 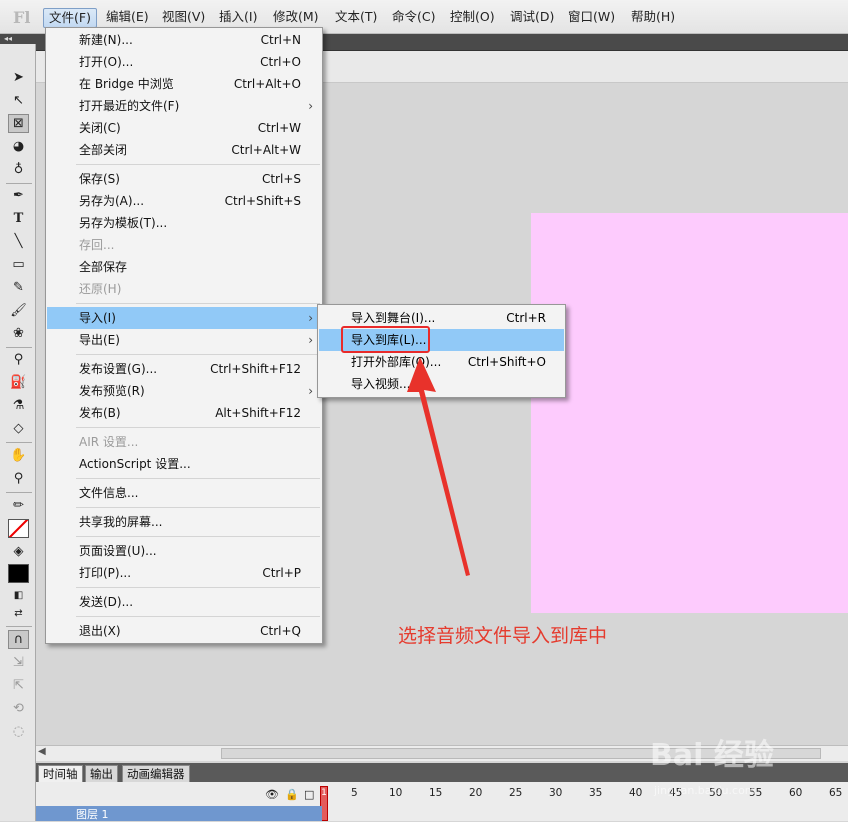 I want to click on watermark-logo: Bai 经验, so click(x=712, y=755).